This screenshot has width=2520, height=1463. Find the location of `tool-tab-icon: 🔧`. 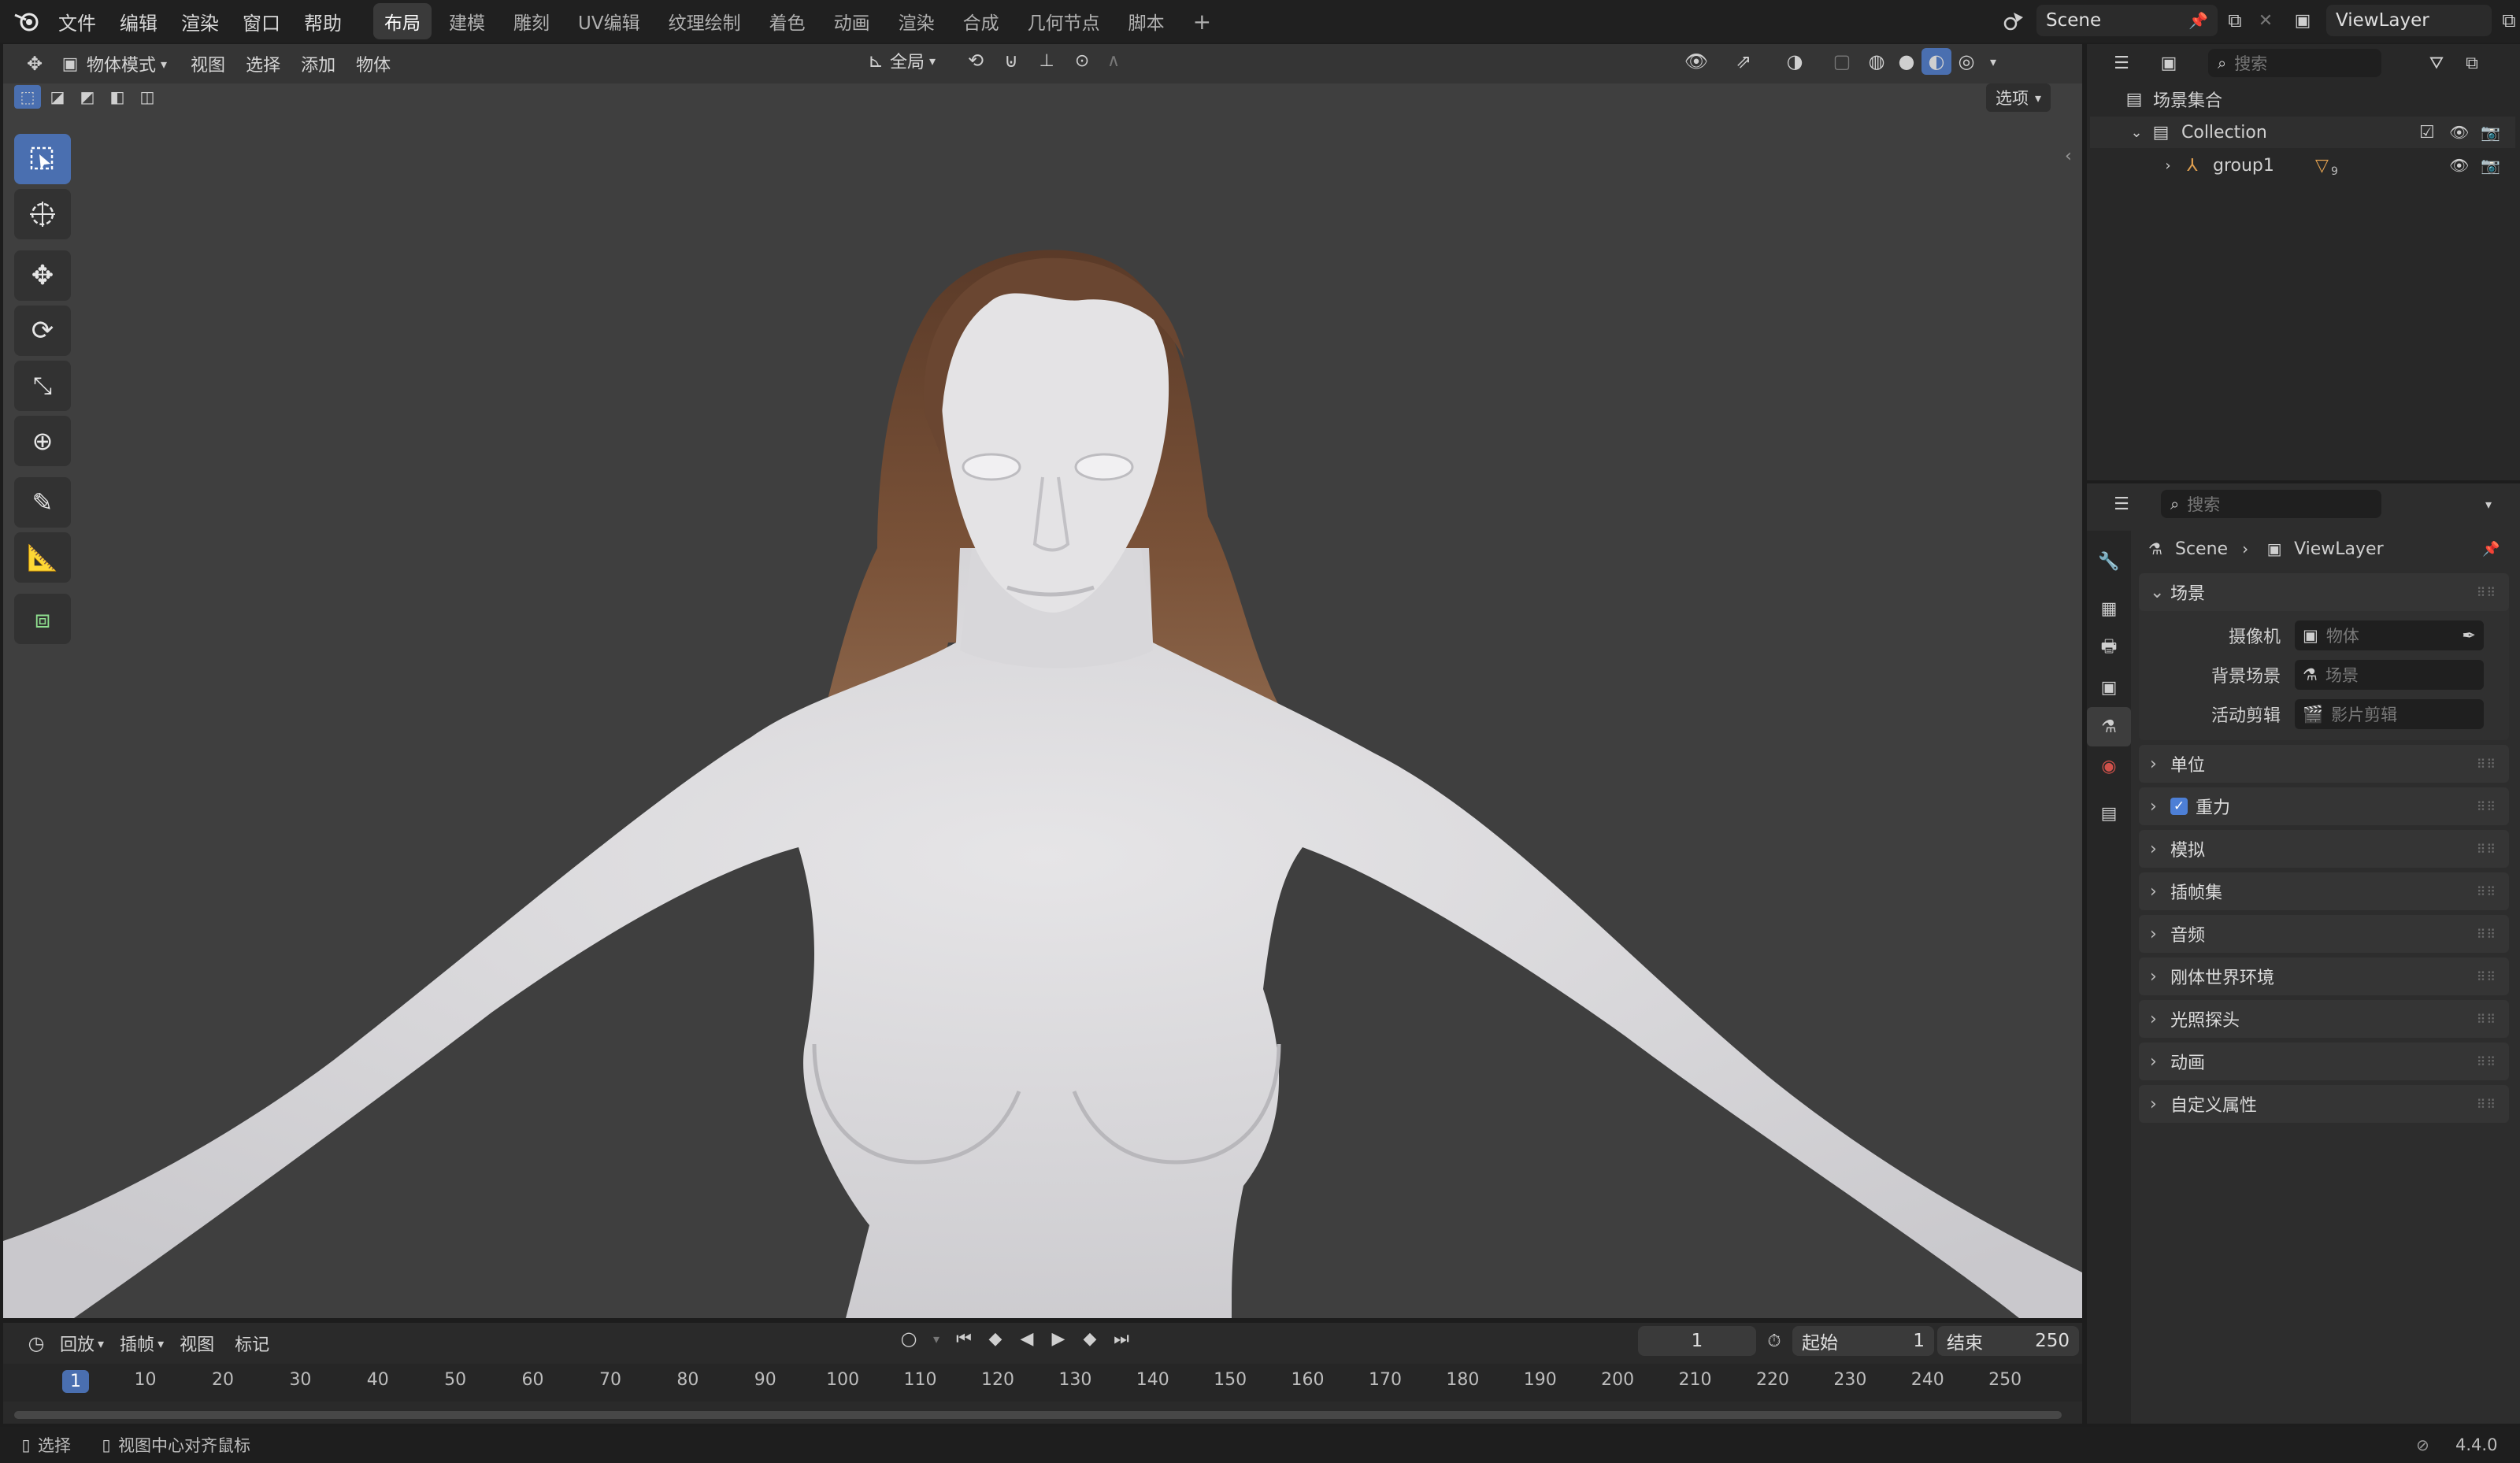

tool-tab-icon: 🔧 is located at coordinates (2109, 562).